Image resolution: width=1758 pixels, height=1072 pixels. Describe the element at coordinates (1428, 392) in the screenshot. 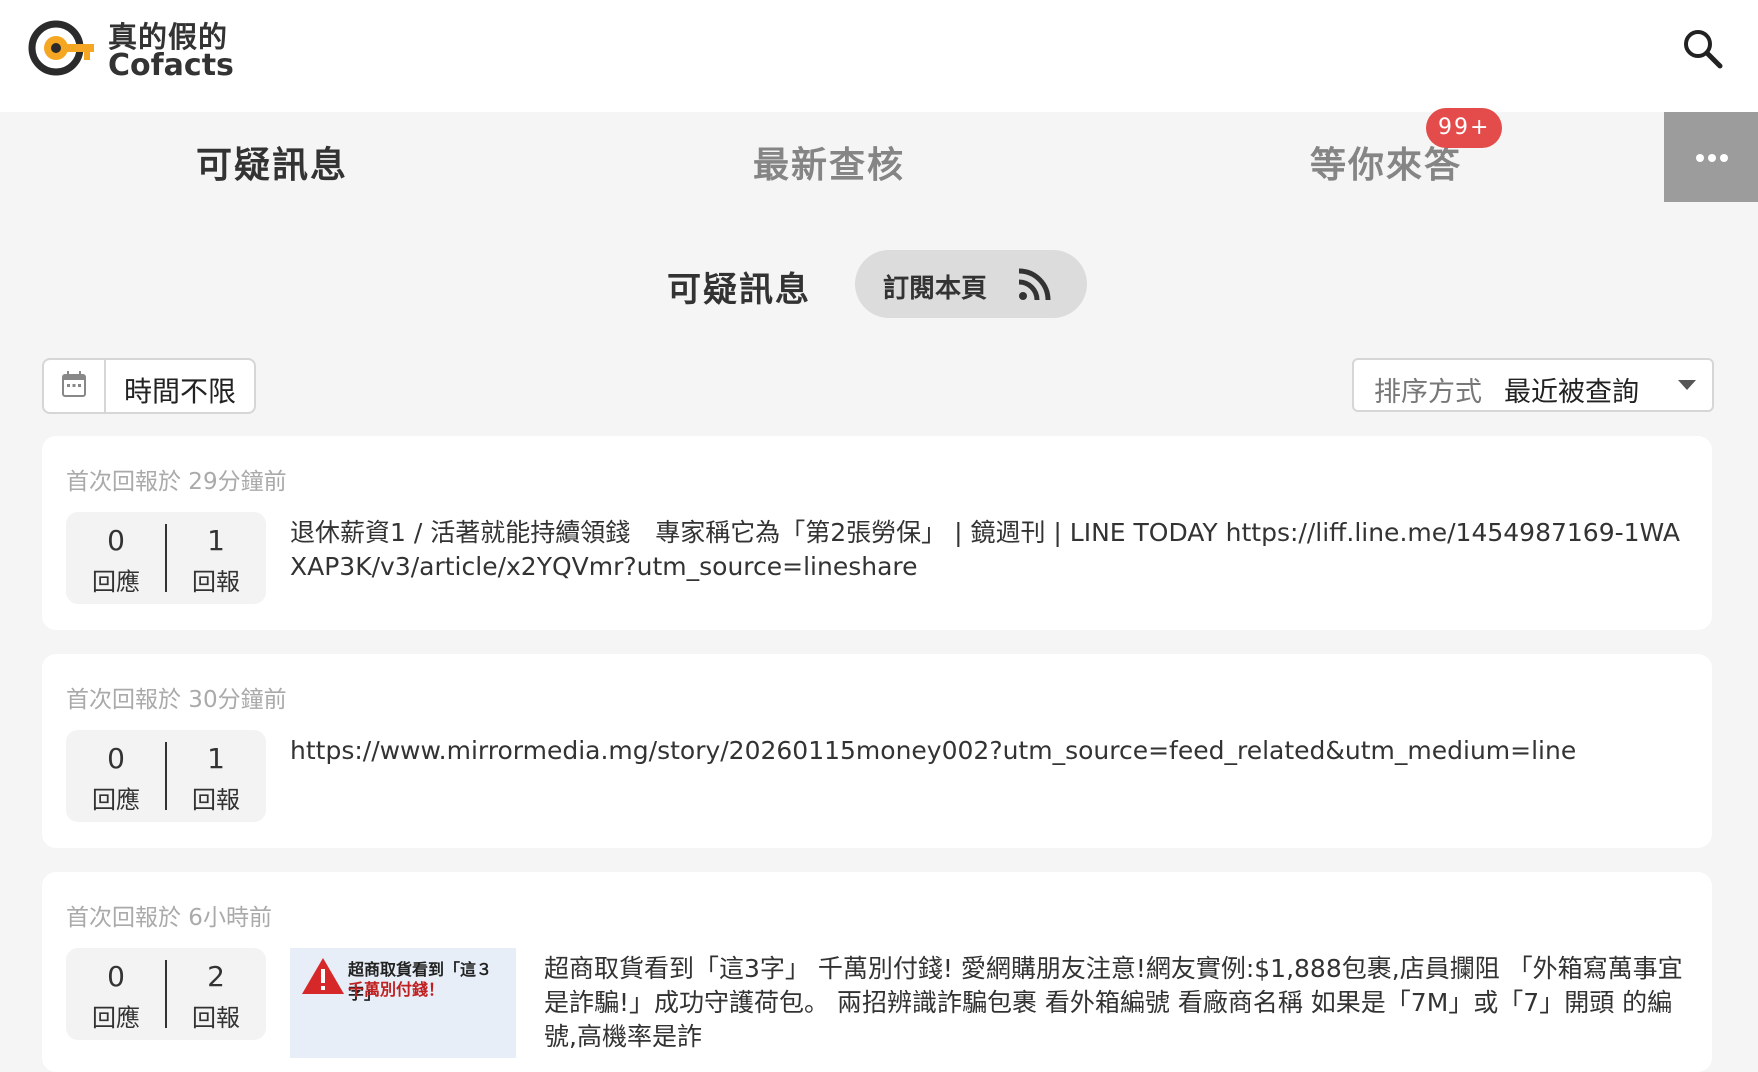

I see `sort-label: 排序方式` at that location.